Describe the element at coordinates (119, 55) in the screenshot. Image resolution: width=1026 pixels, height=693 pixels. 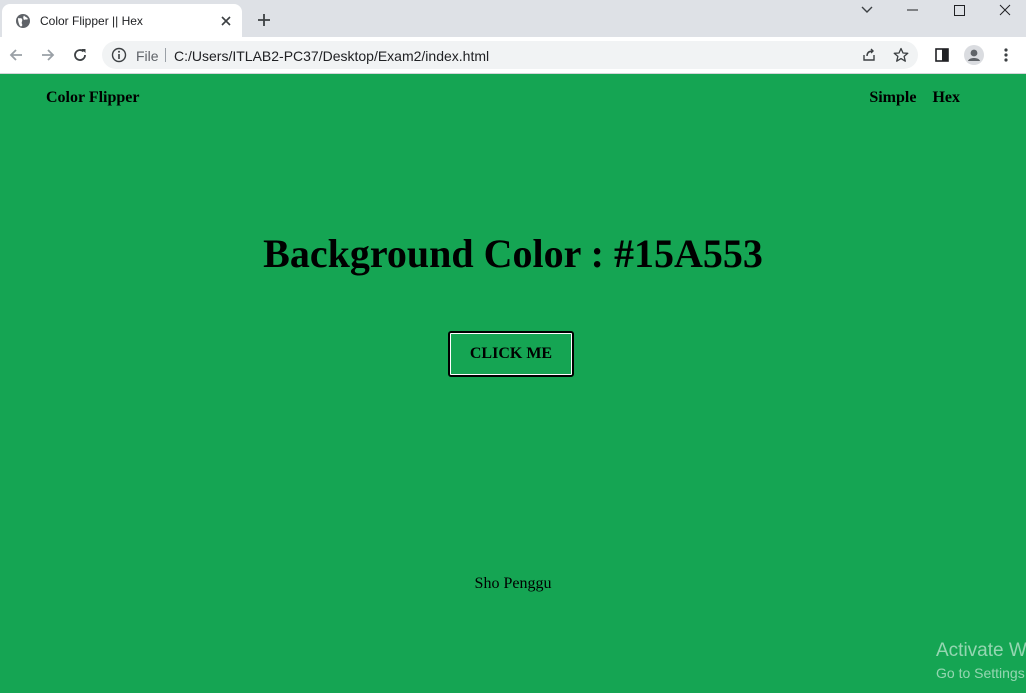
I see `info-icon` at that location.